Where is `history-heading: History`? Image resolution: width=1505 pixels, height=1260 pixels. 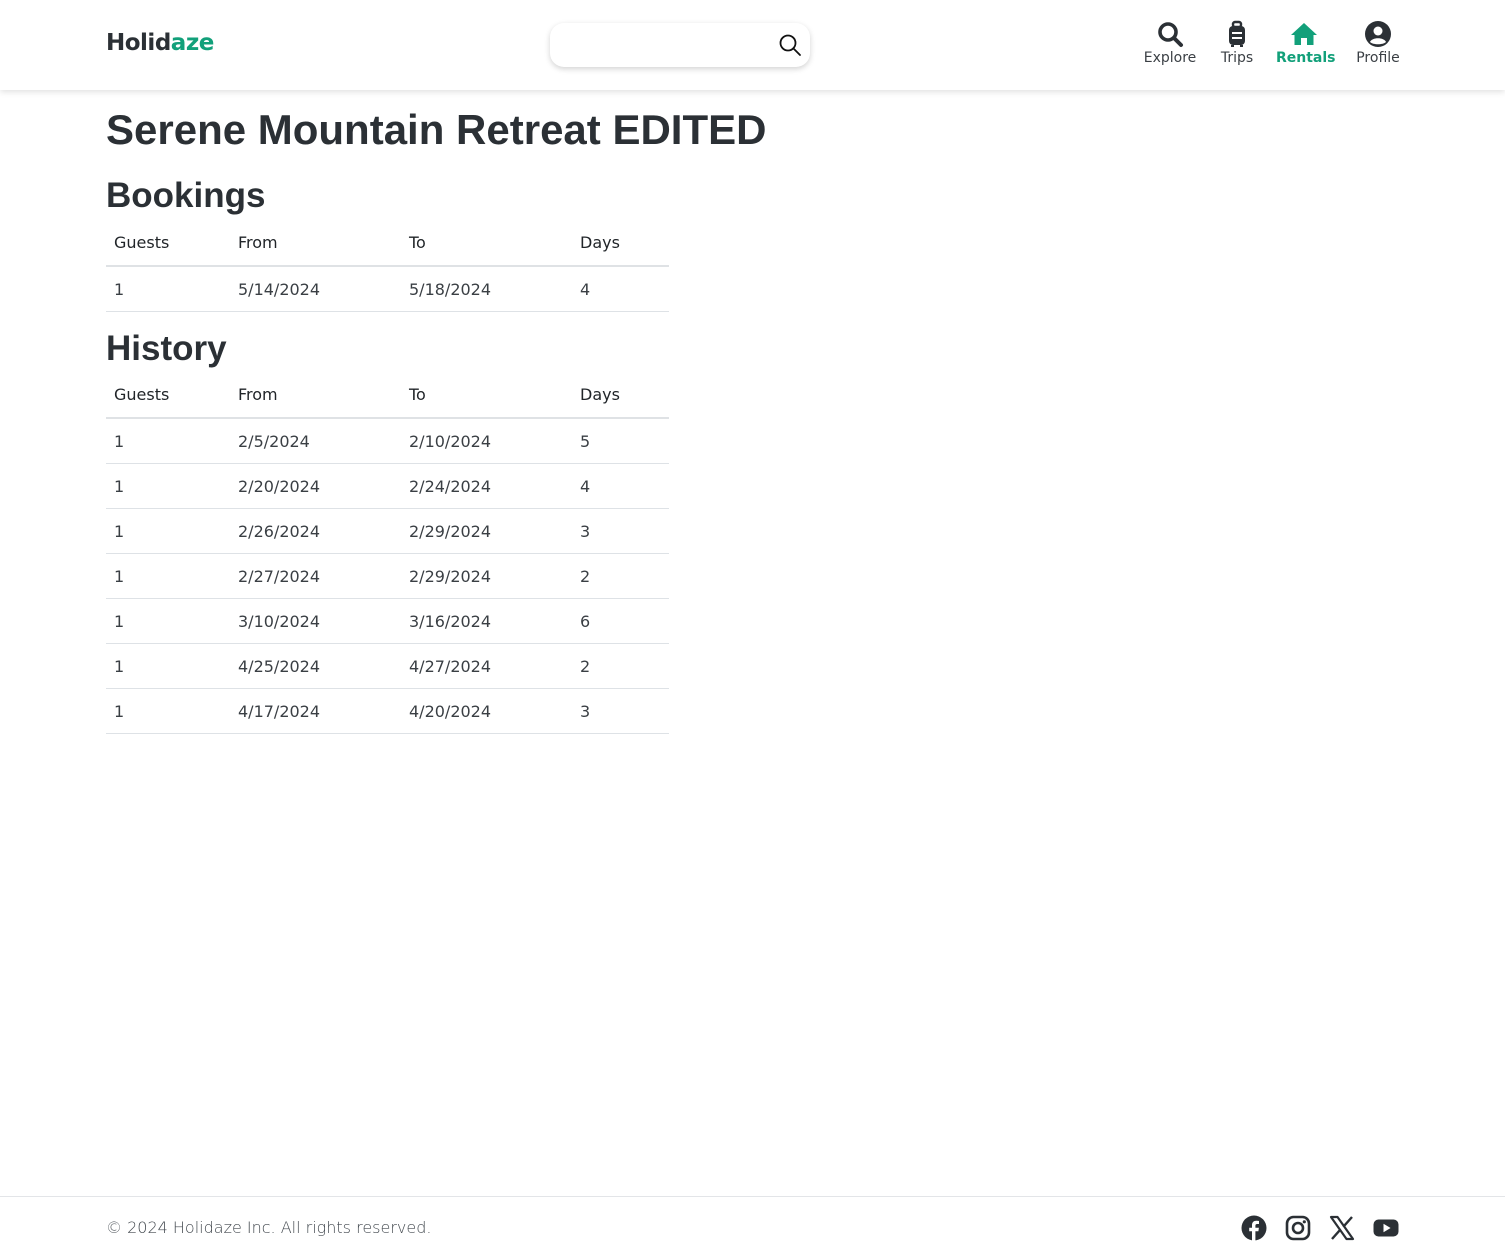 history-heading: History is located at coordinates (166, 348).